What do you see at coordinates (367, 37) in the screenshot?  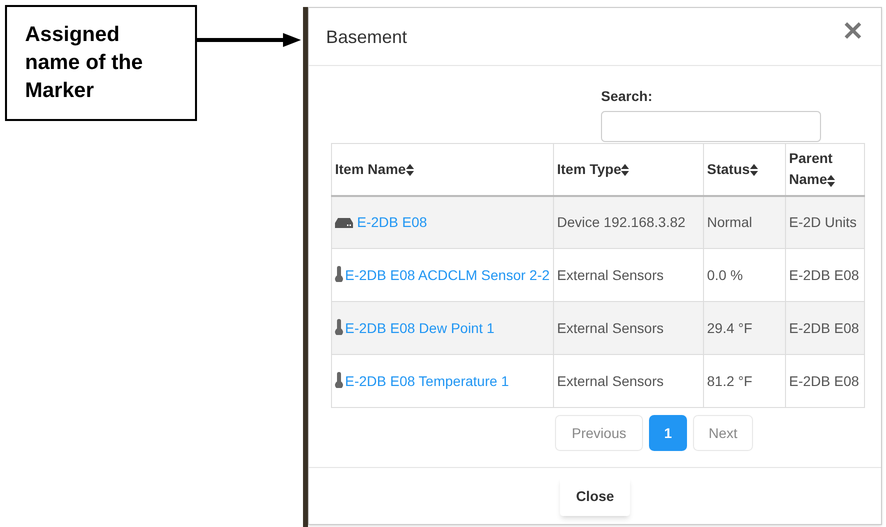 I see `dialog-title: Basement` at bounding box center [367, 37].